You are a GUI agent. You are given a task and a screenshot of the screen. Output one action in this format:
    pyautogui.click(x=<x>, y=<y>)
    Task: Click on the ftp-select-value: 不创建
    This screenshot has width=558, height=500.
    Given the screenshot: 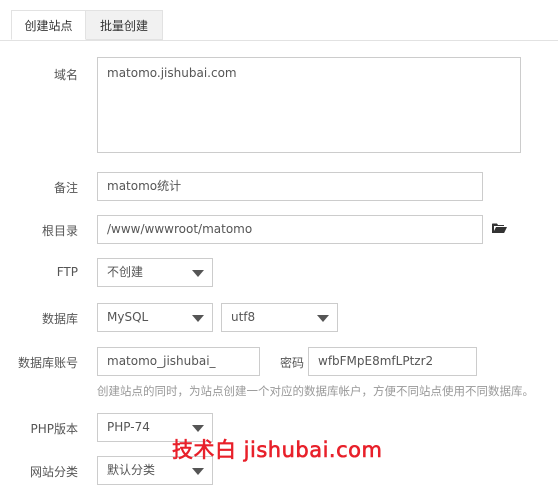 What is the action you would take?
    pyautogui.click(x=125, y=272)
    